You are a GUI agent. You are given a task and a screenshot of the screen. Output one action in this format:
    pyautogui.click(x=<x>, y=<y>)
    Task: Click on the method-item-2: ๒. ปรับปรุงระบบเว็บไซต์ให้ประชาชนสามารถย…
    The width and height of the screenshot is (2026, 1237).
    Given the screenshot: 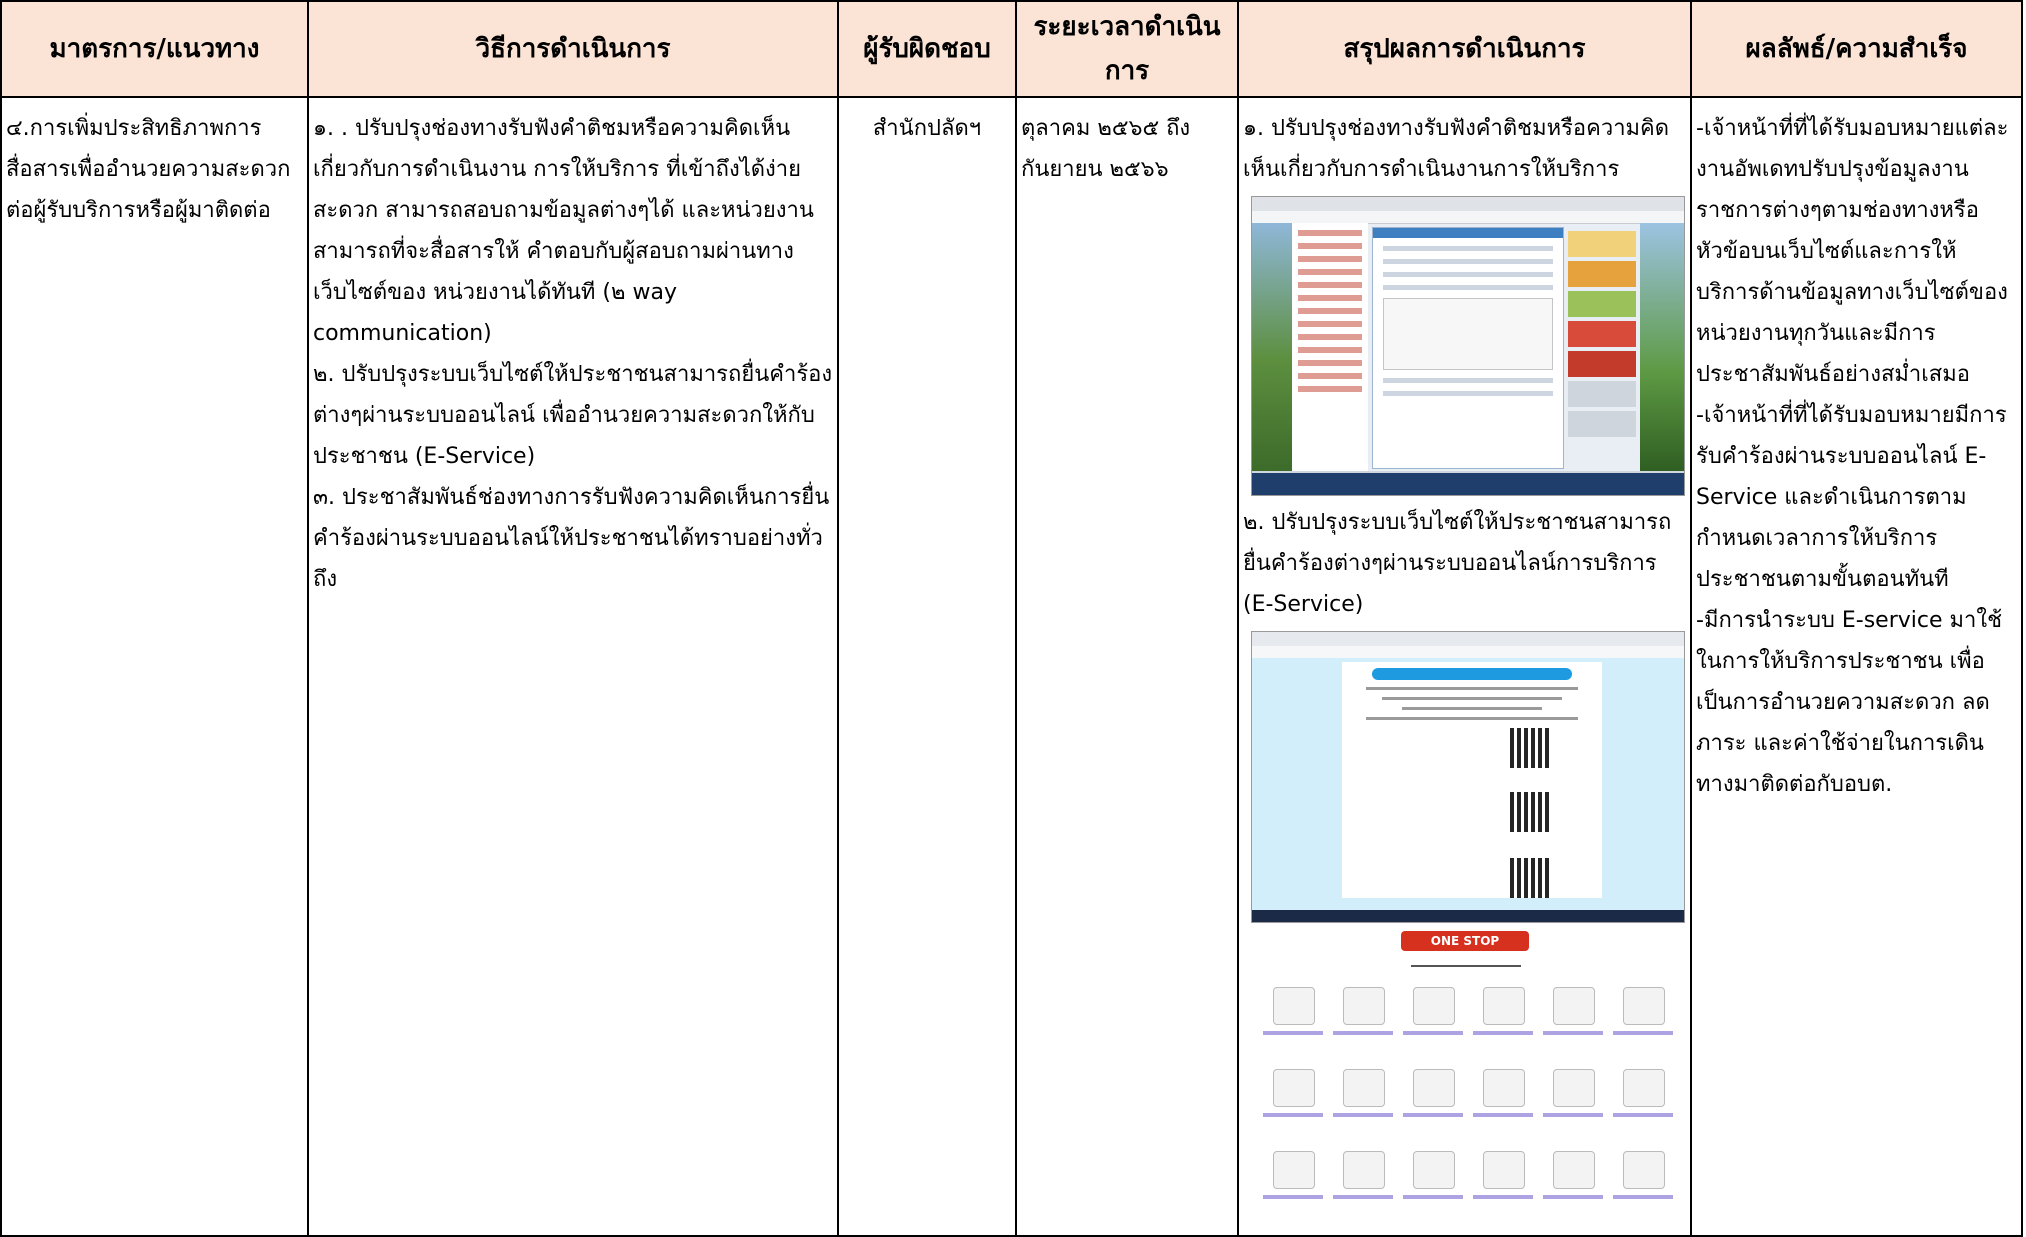 What is the action you would take?
    pyautogui.click(x=573, y=415)
    